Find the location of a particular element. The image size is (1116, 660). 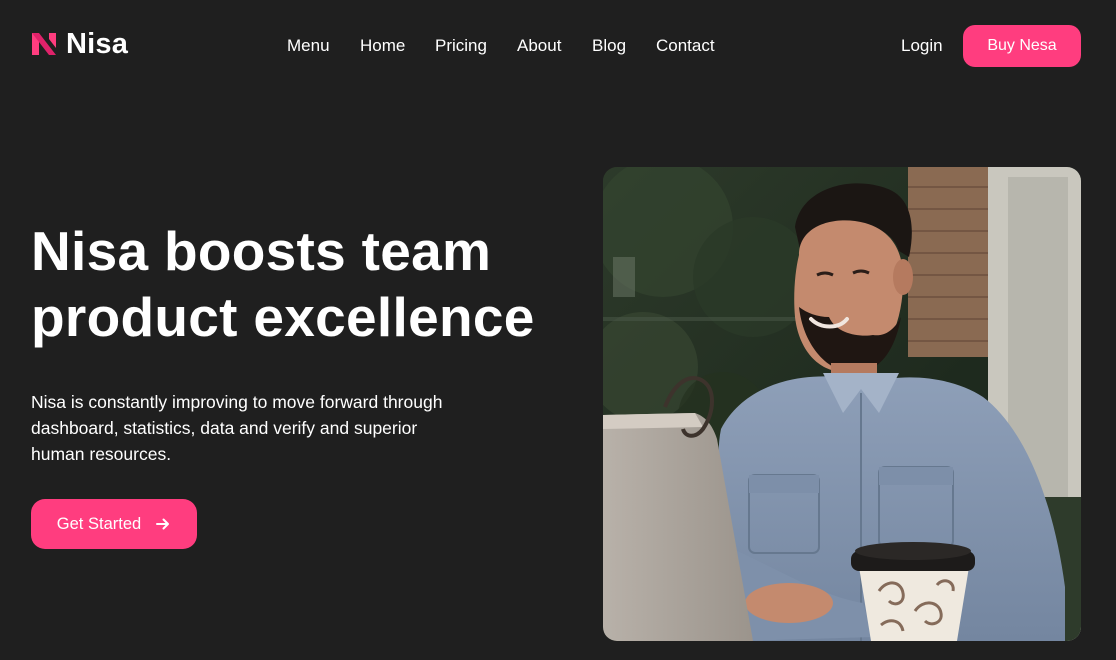

nav-item-menu: Menu is located at coordinates (308, 46).